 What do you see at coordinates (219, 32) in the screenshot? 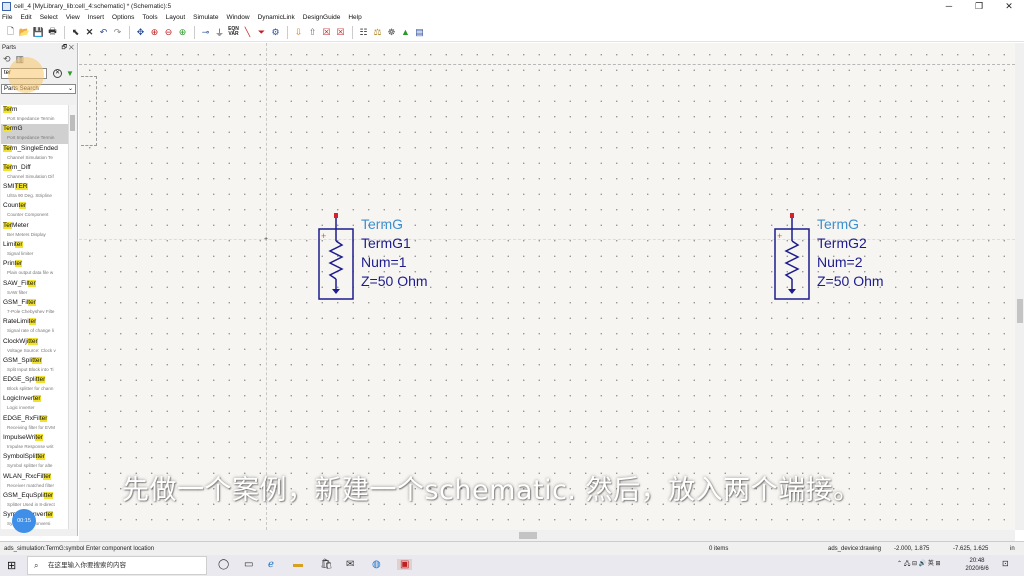
I see `ground-icon: ⏚` at bounding box center [219, 32].